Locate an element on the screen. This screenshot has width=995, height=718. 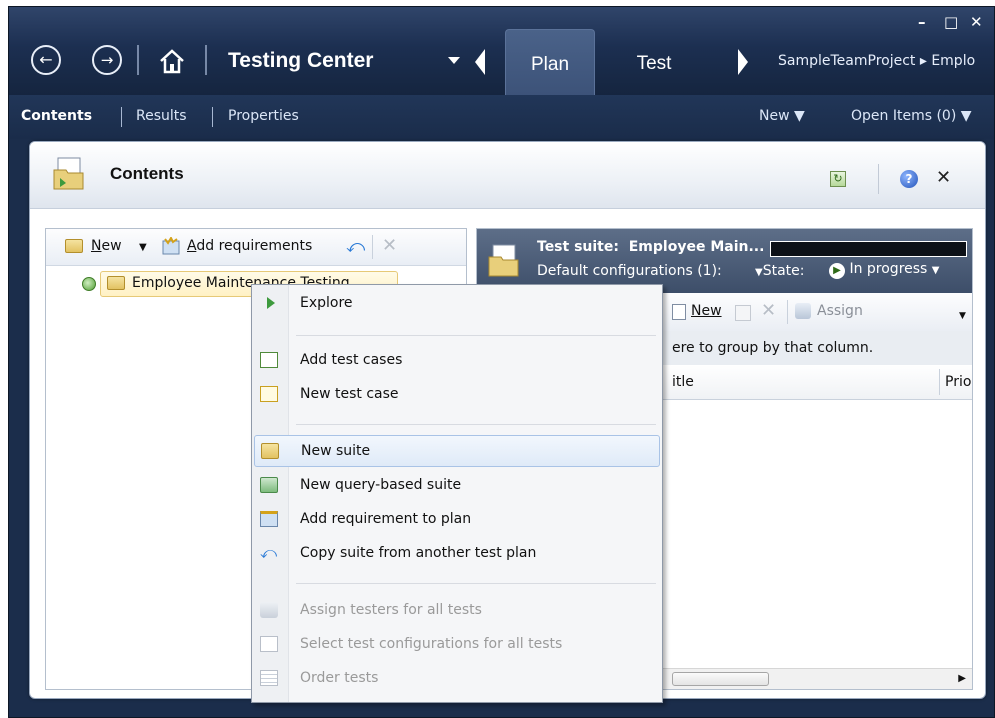
tree-toolbar: New ▼ Add requirements ⤺ ✕ is located at coordinates (256, 247).